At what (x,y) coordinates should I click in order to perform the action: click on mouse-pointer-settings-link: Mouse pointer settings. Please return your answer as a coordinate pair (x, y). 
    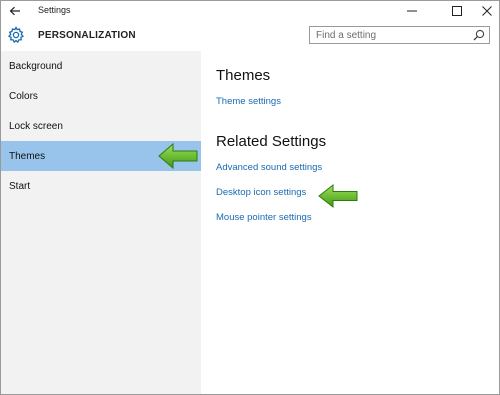
    Looking at the image, I should click on (264, 217).